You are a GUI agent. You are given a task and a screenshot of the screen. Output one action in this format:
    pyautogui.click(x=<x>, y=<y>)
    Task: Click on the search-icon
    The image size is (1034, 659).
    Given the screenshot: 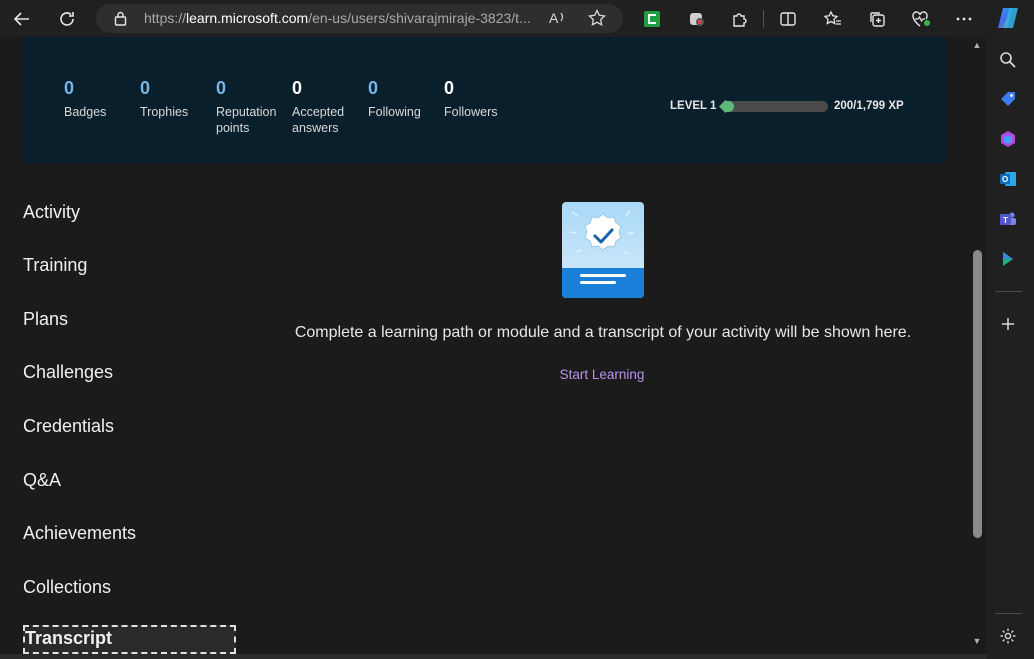 What is the action you would take?
    pyautogui.click(x=1008, y=60)
    